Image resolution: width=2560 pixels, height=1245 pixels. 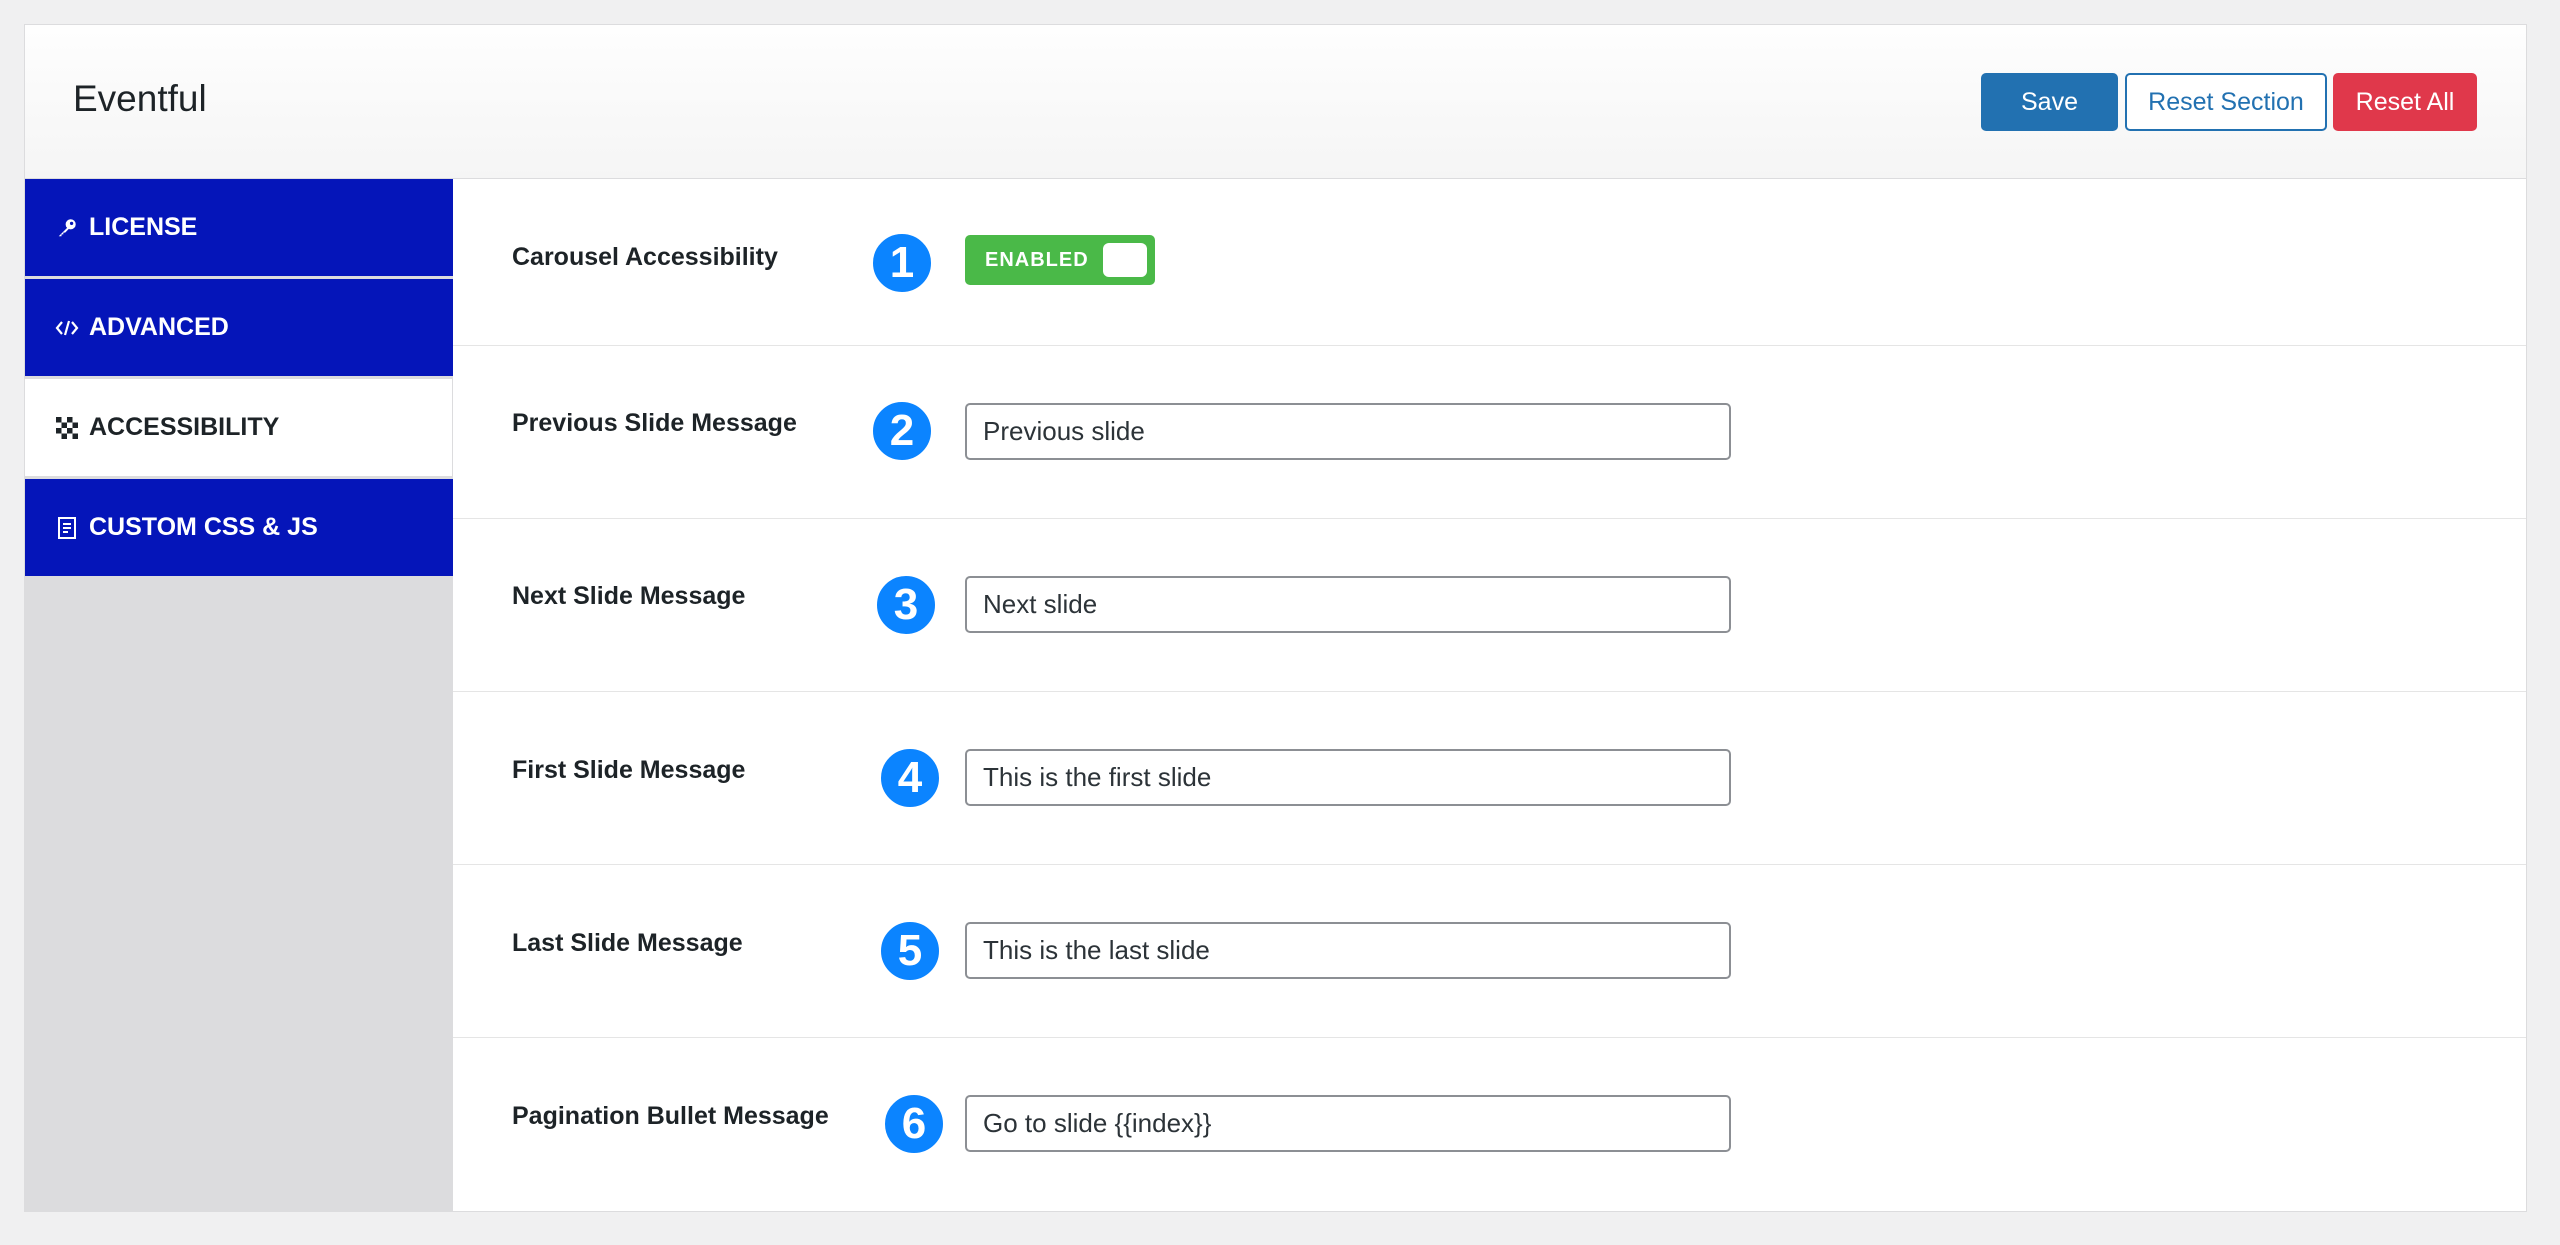 What do you see at coordinates (67, 228) in the screenshot?
I see `key-icon` at bounding box center [67, 228].